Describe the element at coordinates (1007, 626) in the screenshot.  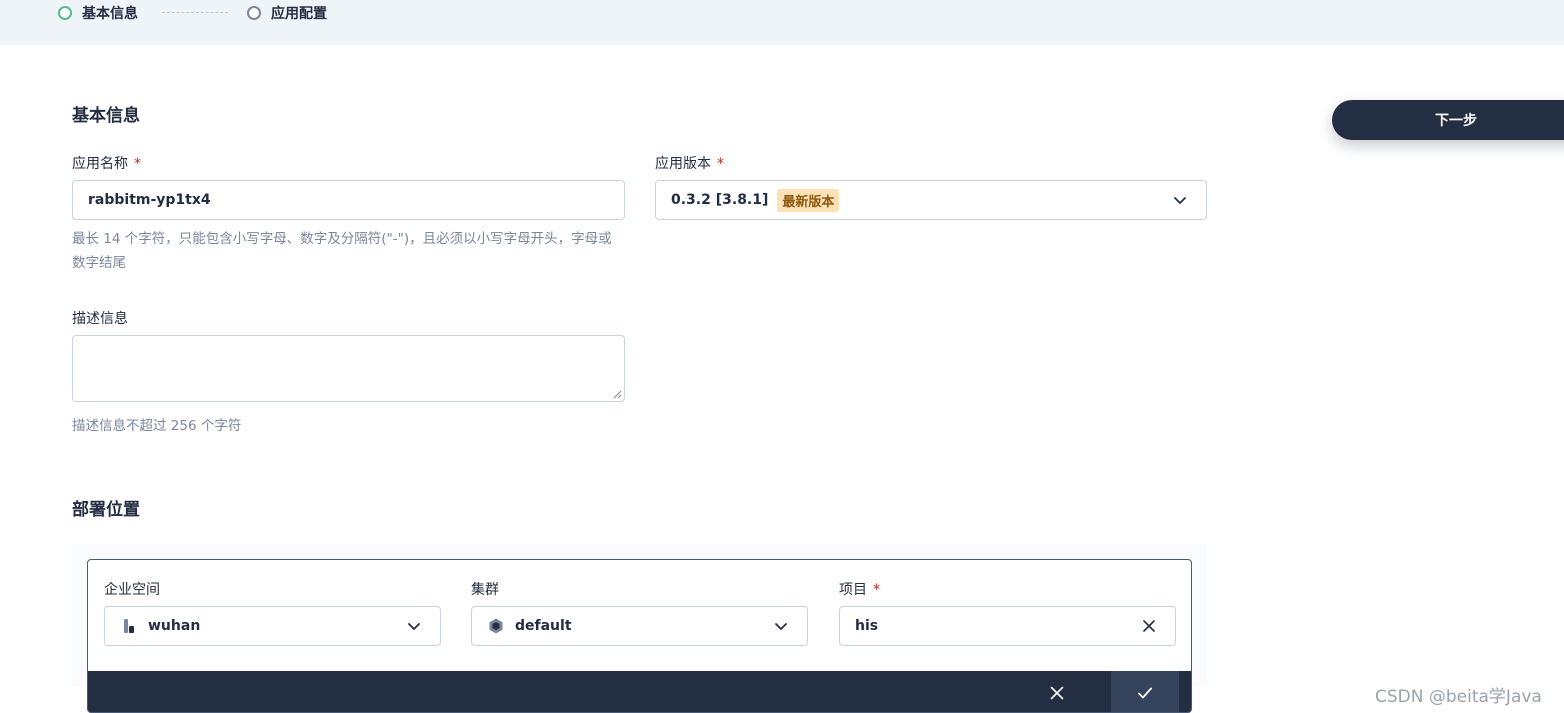
I see `project-select: his` at that location.